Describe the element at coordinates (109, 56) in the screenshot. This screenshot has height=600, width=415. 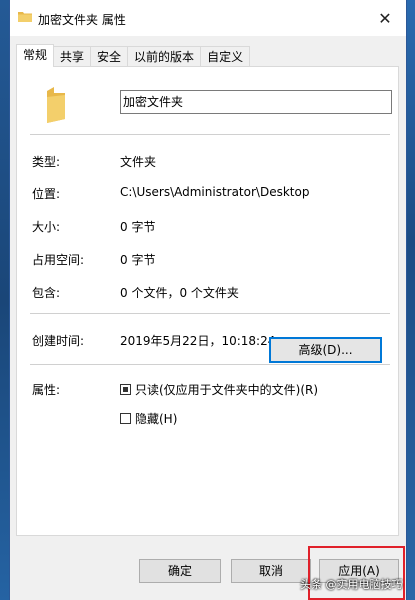
I see `tab-security: 安全` at that location.